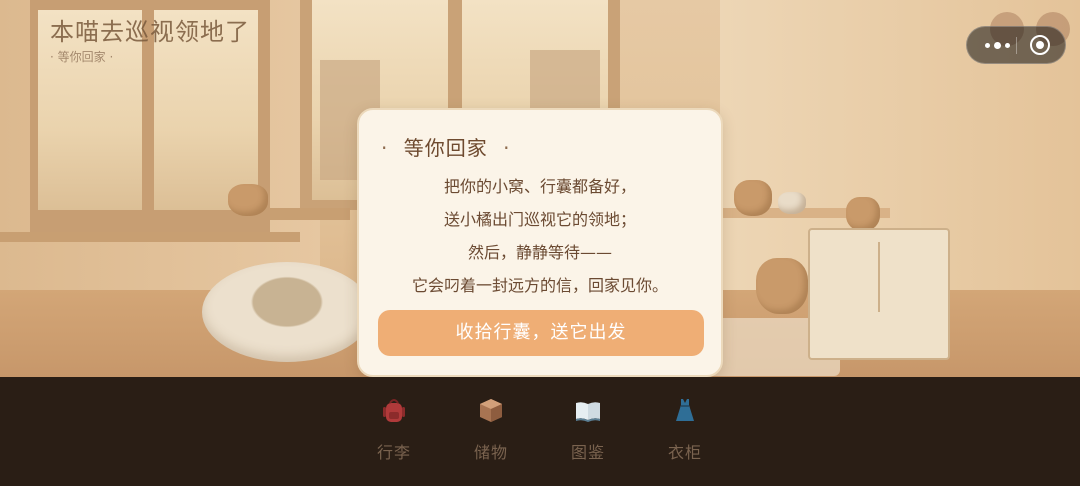 The height and width of the screenshot is (486, 1080). Describe the element at coordinates (1040, 45) in the screenshot. I see `close-target-icon` at that location.